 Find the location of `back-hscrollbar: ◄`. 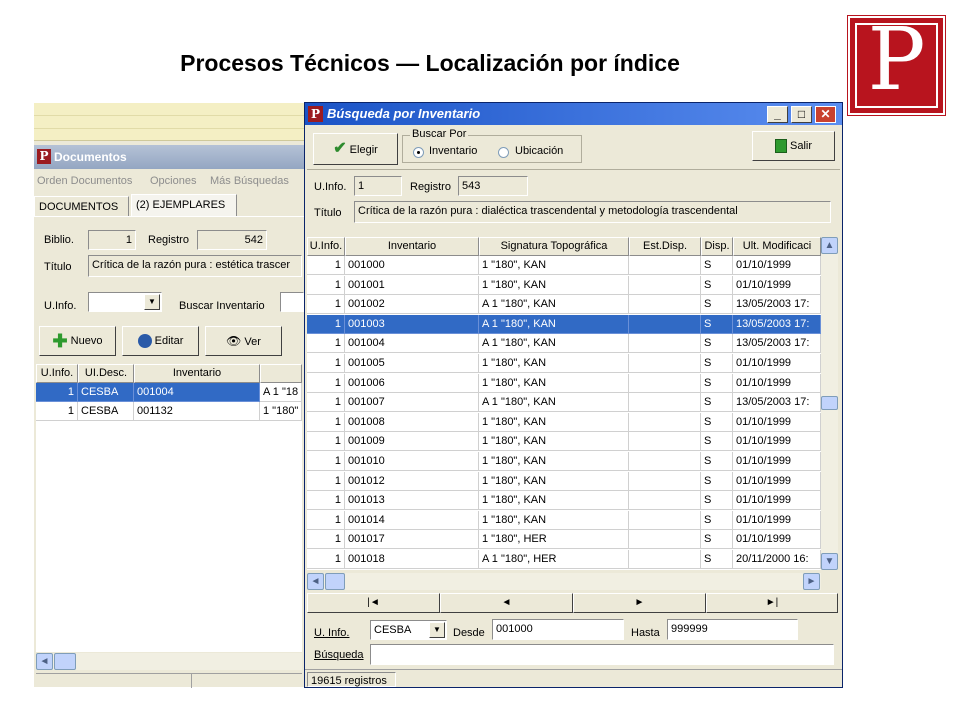

back-hscrollbar: ◄ is located at coordinates (169, 661).